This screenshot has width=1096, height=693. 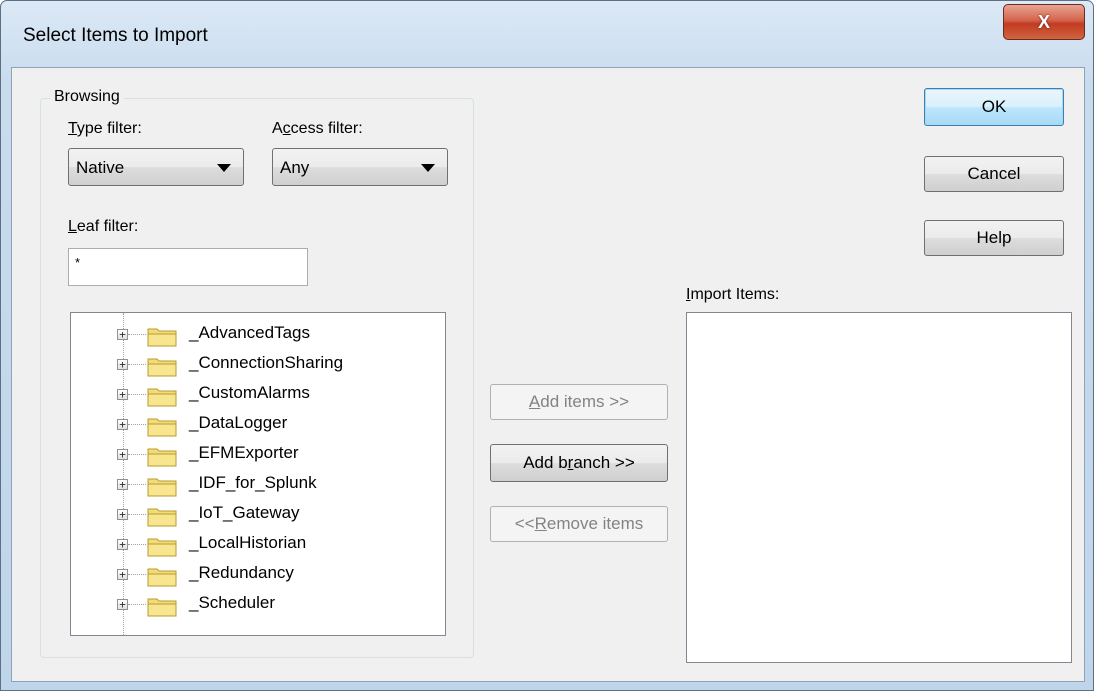 I want to click on tree-item-label: _LocalHistorian, so click(x=248, y=542).